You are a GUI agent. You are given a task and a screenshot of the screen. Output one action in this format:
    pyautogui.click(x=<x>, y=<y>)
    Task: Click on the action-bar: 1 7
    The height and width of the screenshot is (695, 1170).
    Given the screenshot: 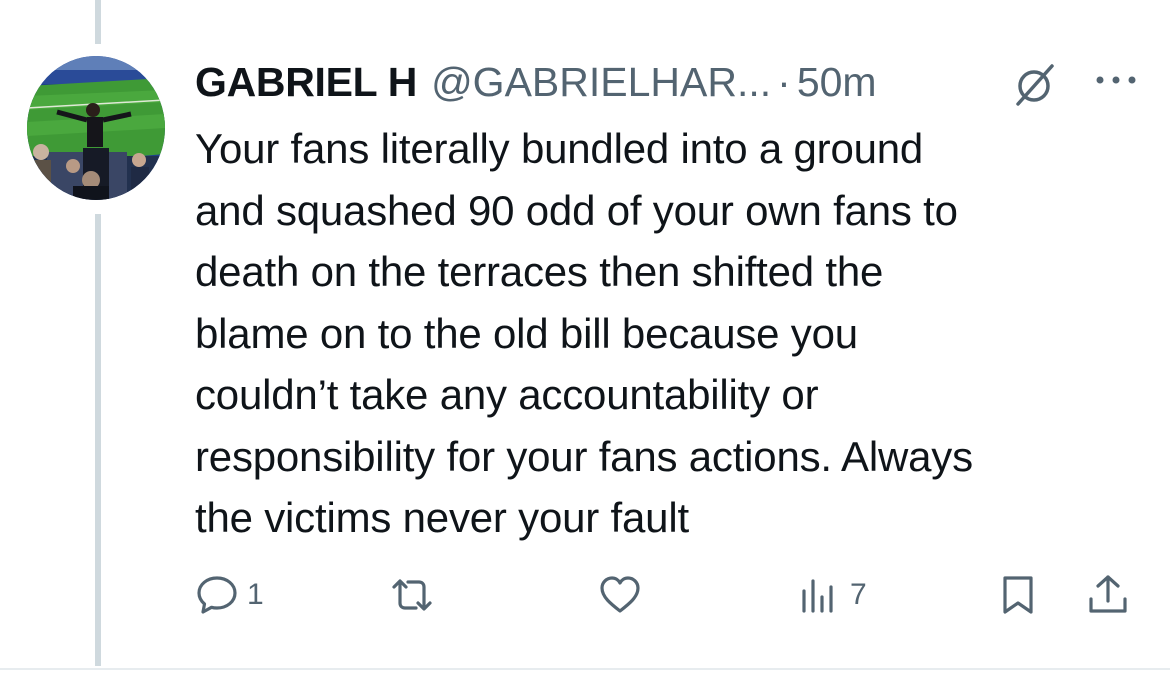 What is the action you would take?
    pyautogui.click(x=585, y=595)
    